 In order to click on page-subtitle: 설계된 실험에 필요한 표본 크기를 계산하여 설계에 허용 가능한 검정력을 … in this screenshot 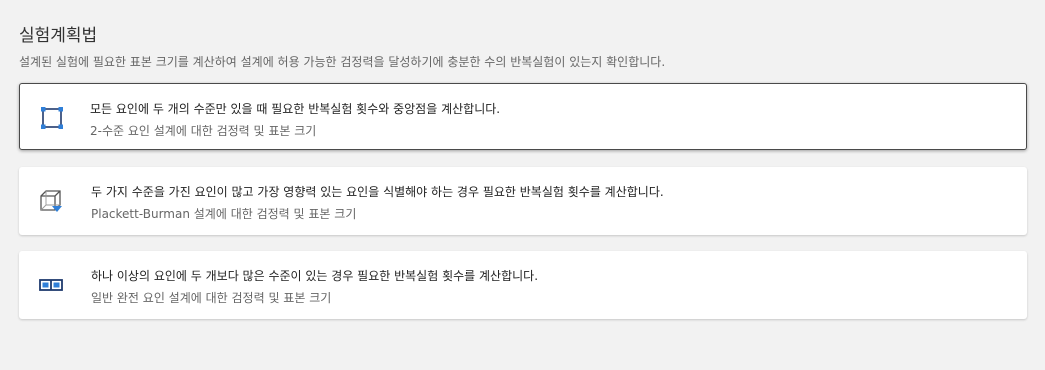, I will do `click(342, 62)`.